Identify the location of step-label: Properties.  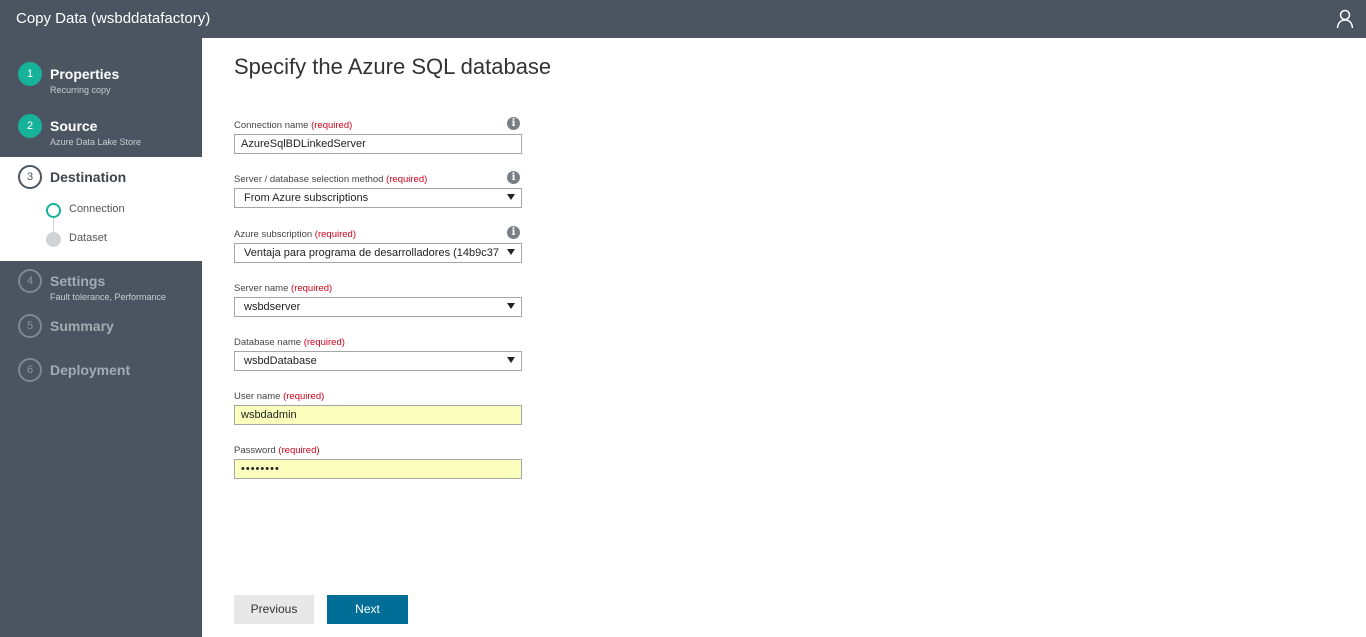
(85, 74).